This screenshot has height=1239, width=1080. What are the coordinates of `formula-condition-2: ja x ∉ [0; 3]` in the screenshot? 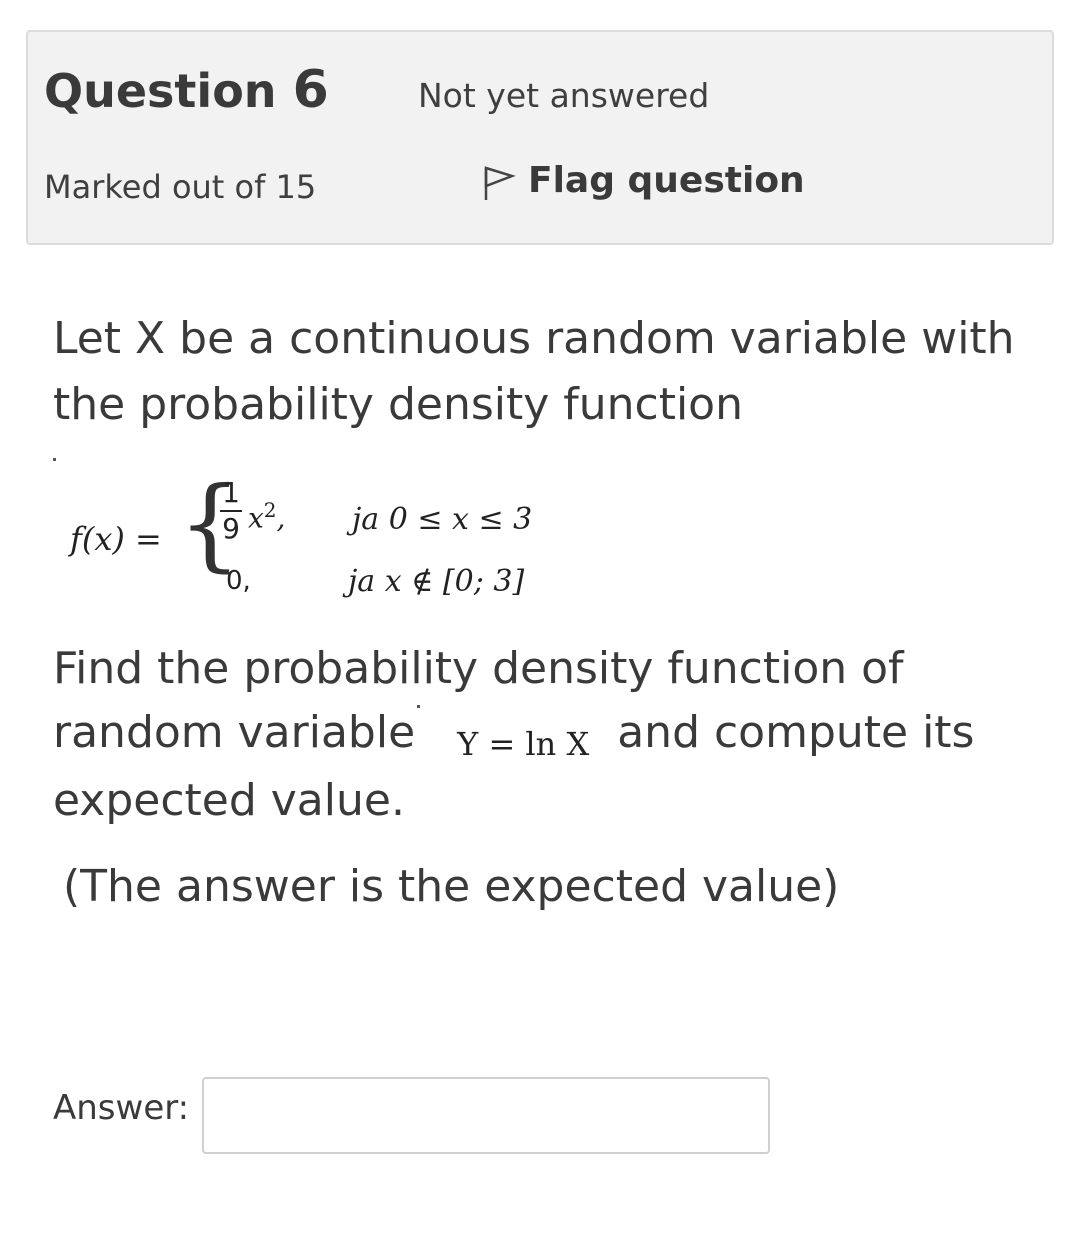 It's located at (436, 581).